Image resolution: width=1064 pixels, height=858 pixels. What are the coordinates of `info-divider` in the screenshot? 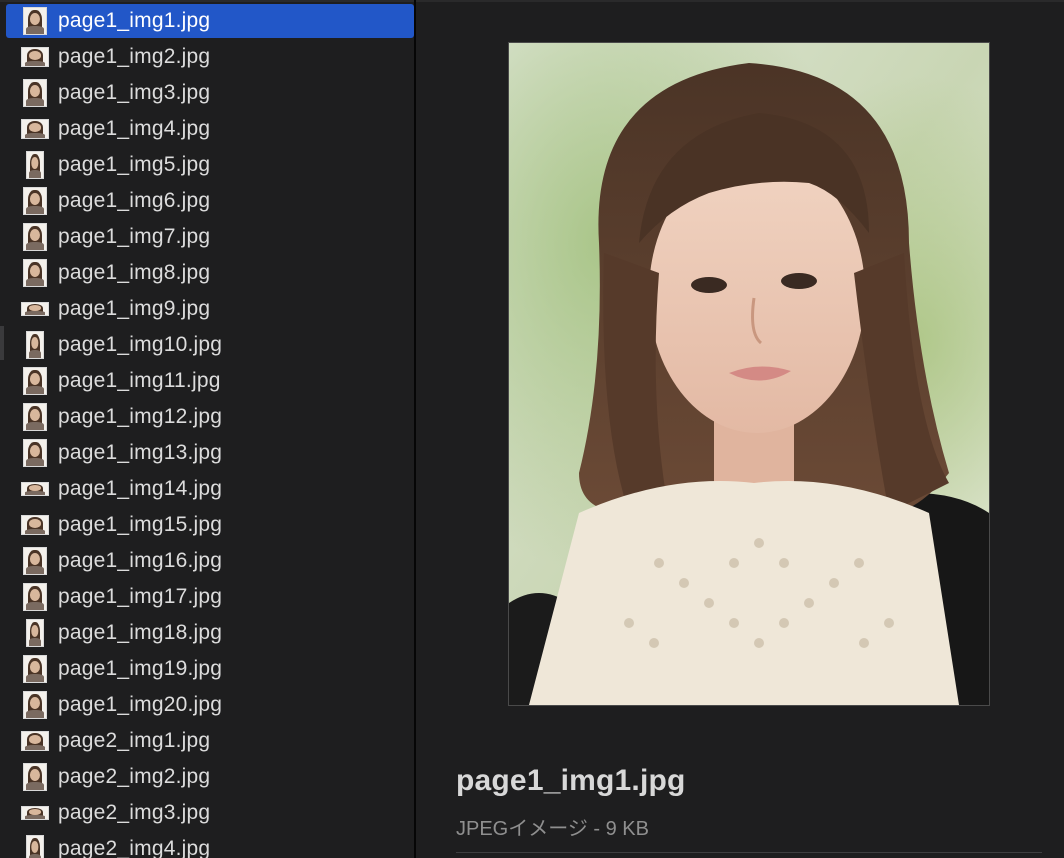 It's located at (749, 852).